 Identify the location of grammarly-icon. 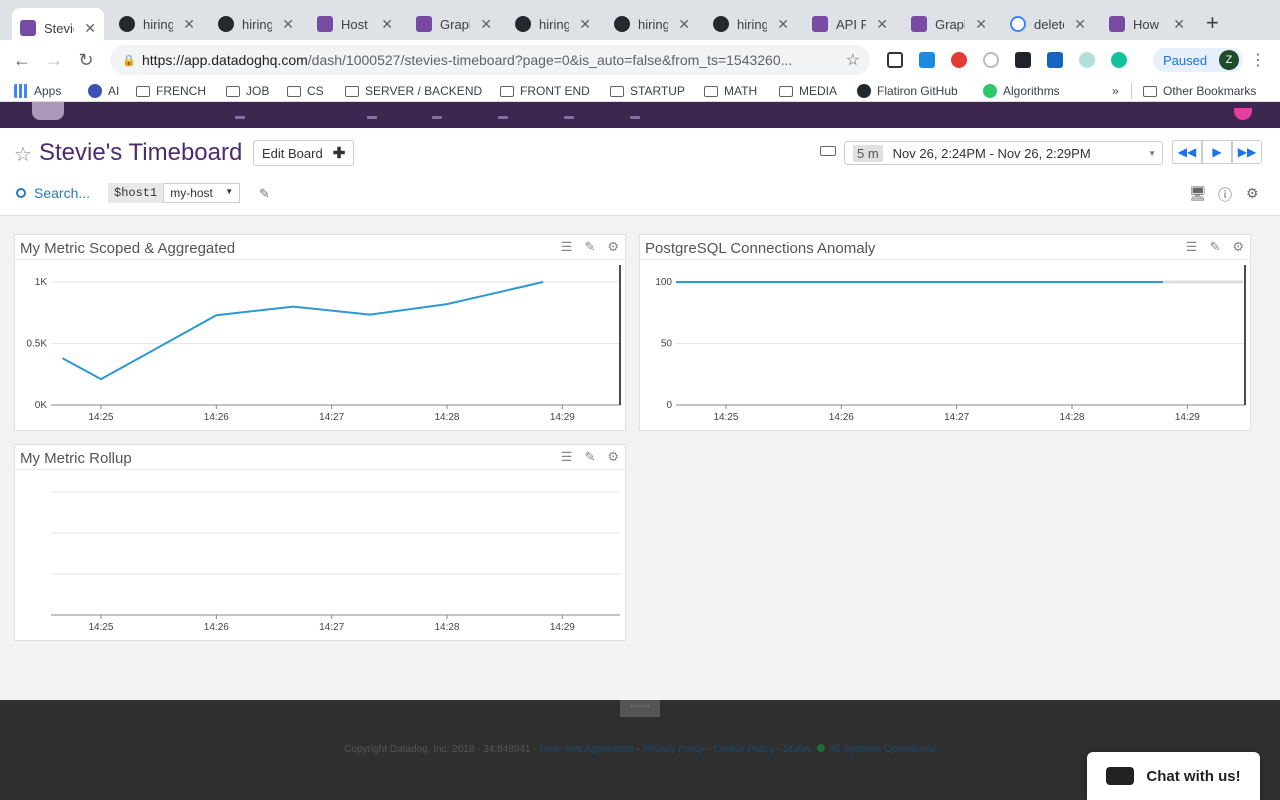
(1119, 60).